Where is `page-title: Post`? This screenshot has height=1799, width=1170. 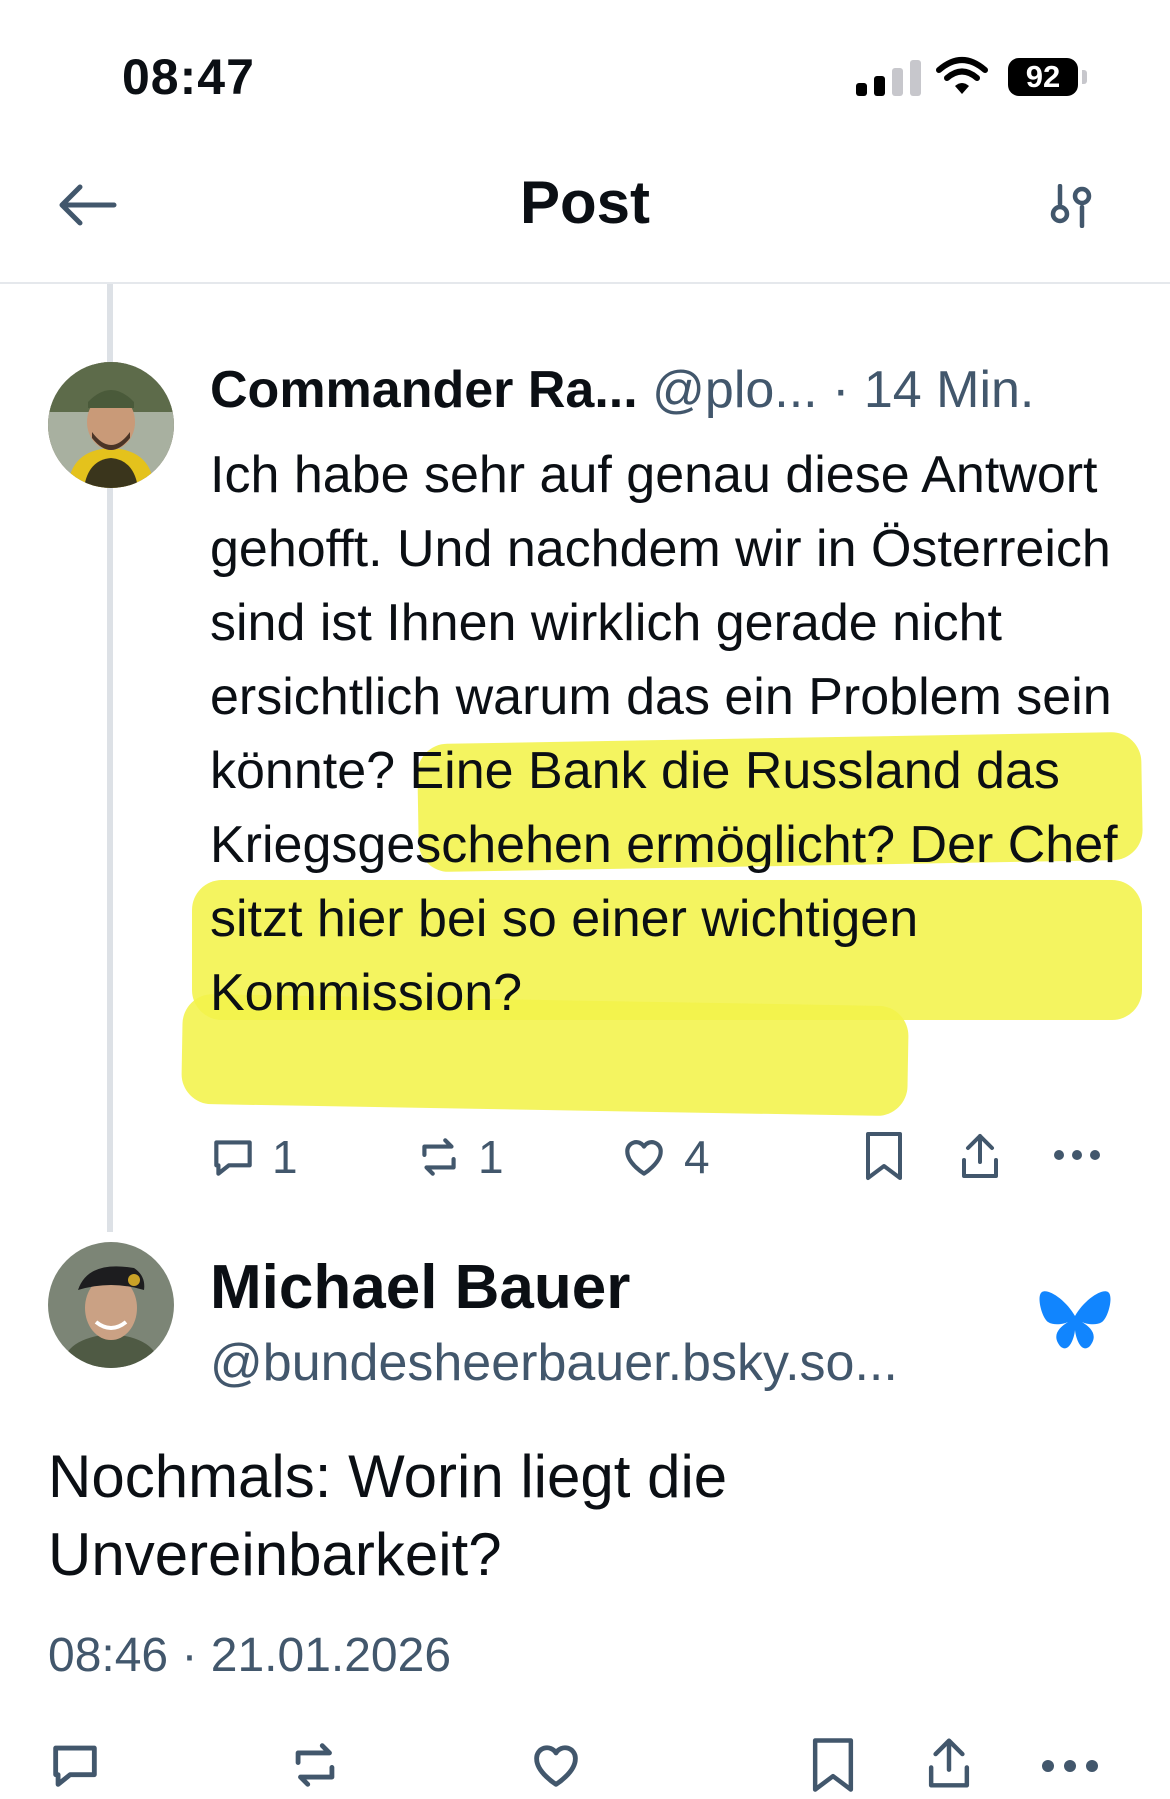
page-title: Post is located at coordinates (585, 202).